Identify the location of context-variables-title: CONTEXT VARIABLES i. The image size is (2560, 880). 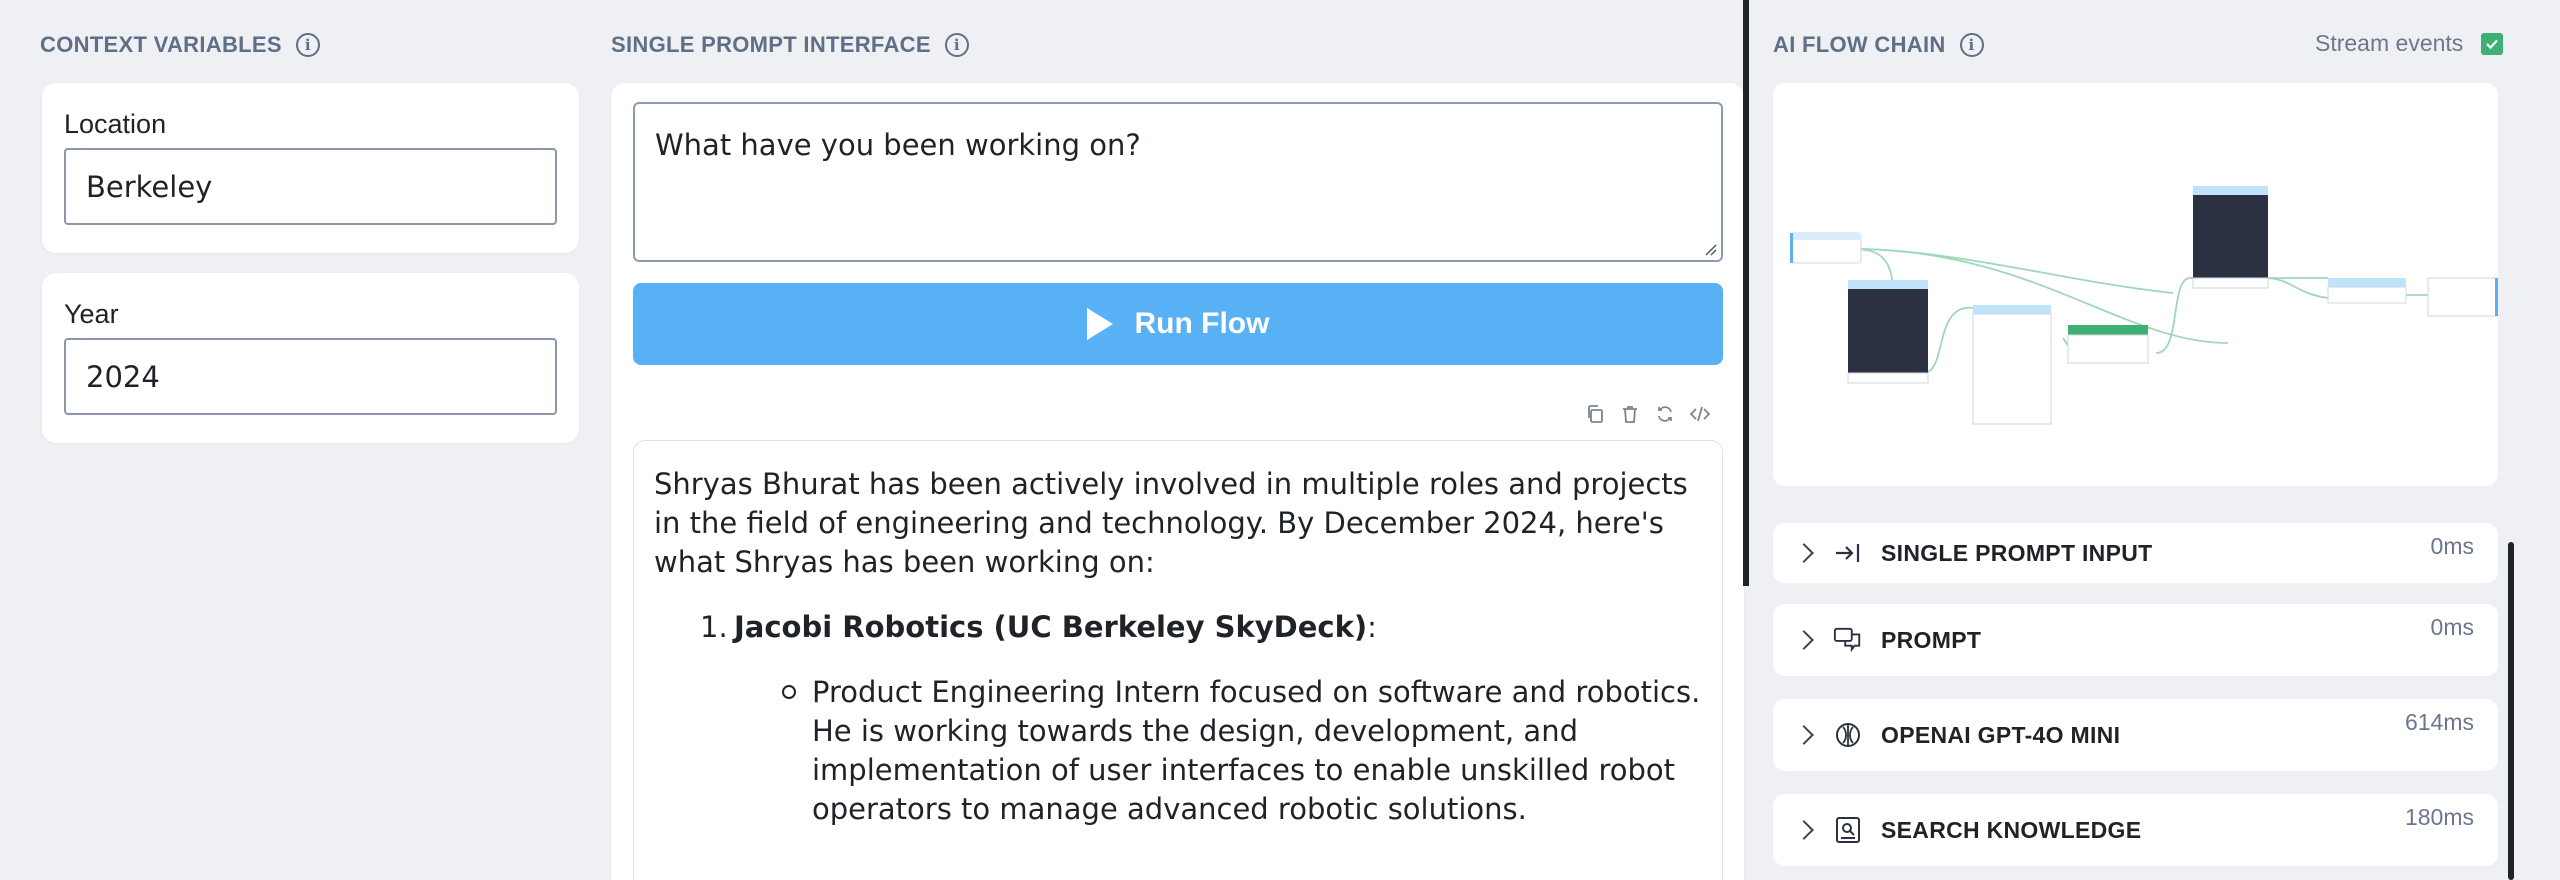
(180, 45).